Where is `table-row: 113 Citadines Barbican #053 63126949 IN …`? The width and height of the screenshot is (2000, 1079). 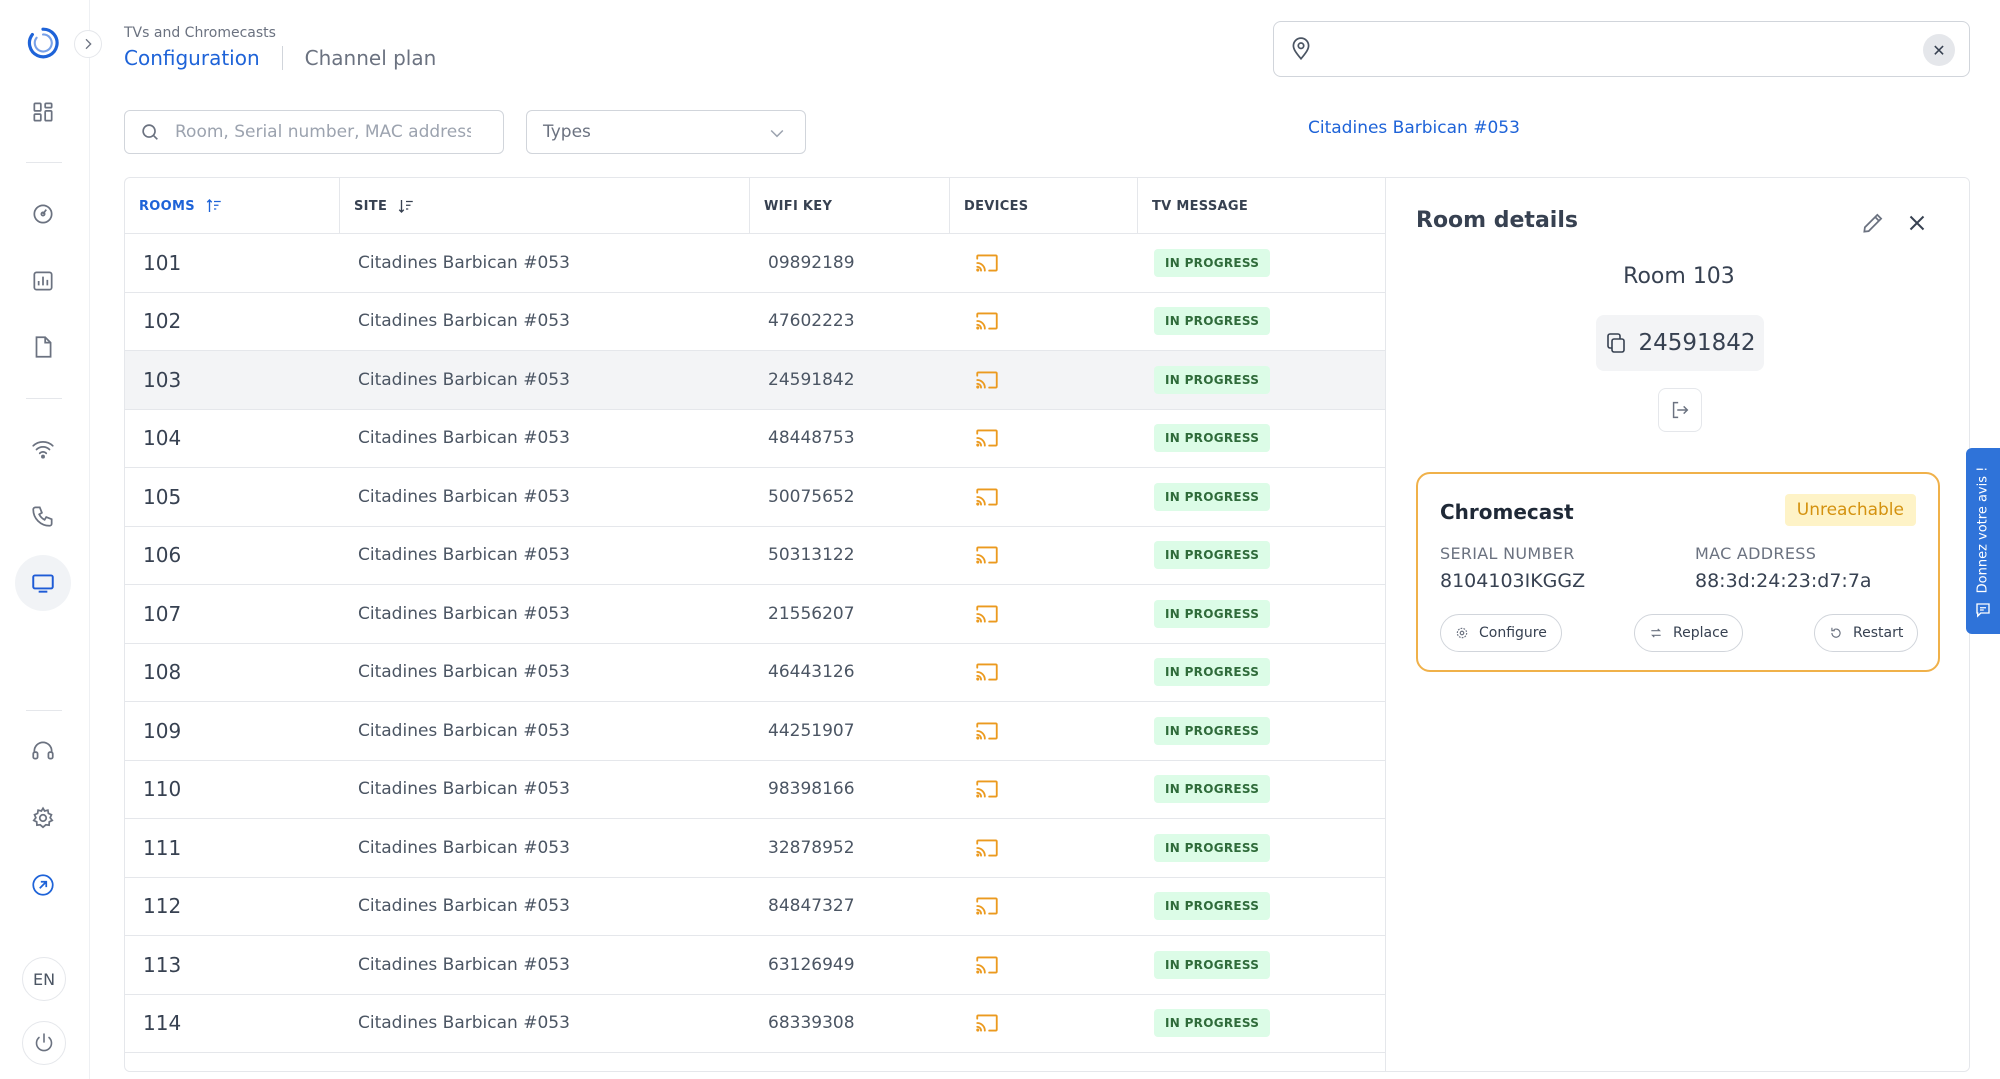
table-row: 113 Citadines Barbican #053 63126949 IN … is located at coordinates (755, 965).